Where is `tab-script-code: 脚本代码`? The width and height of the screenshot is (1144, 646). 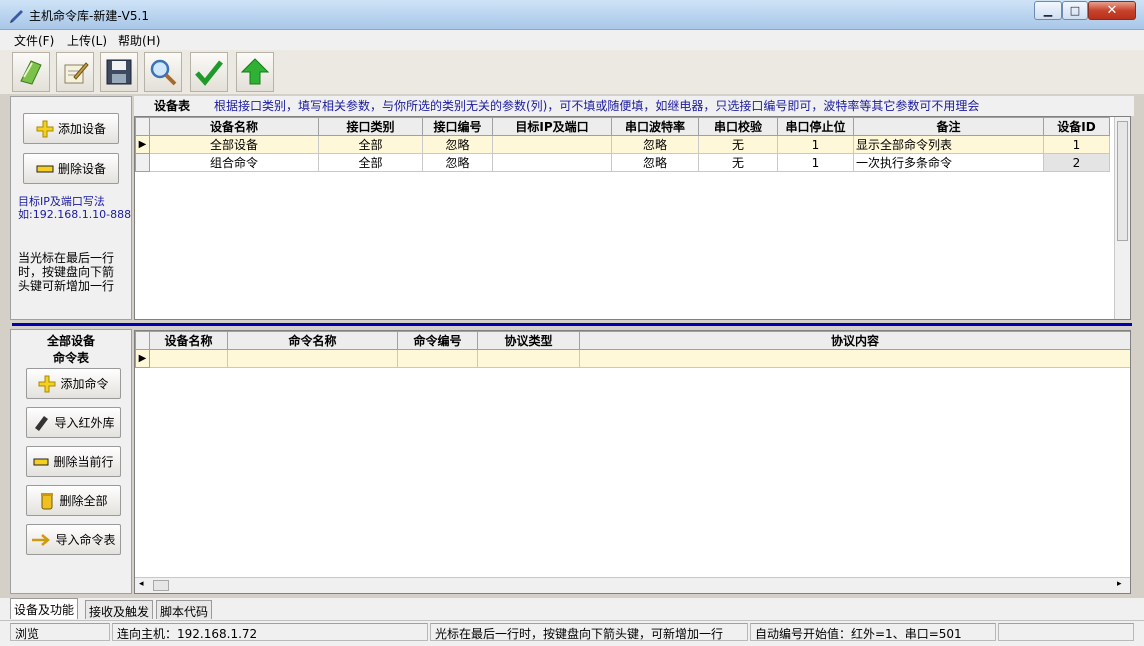 tab-script-code: 脚本代码 is located at coordinates (184, 609).